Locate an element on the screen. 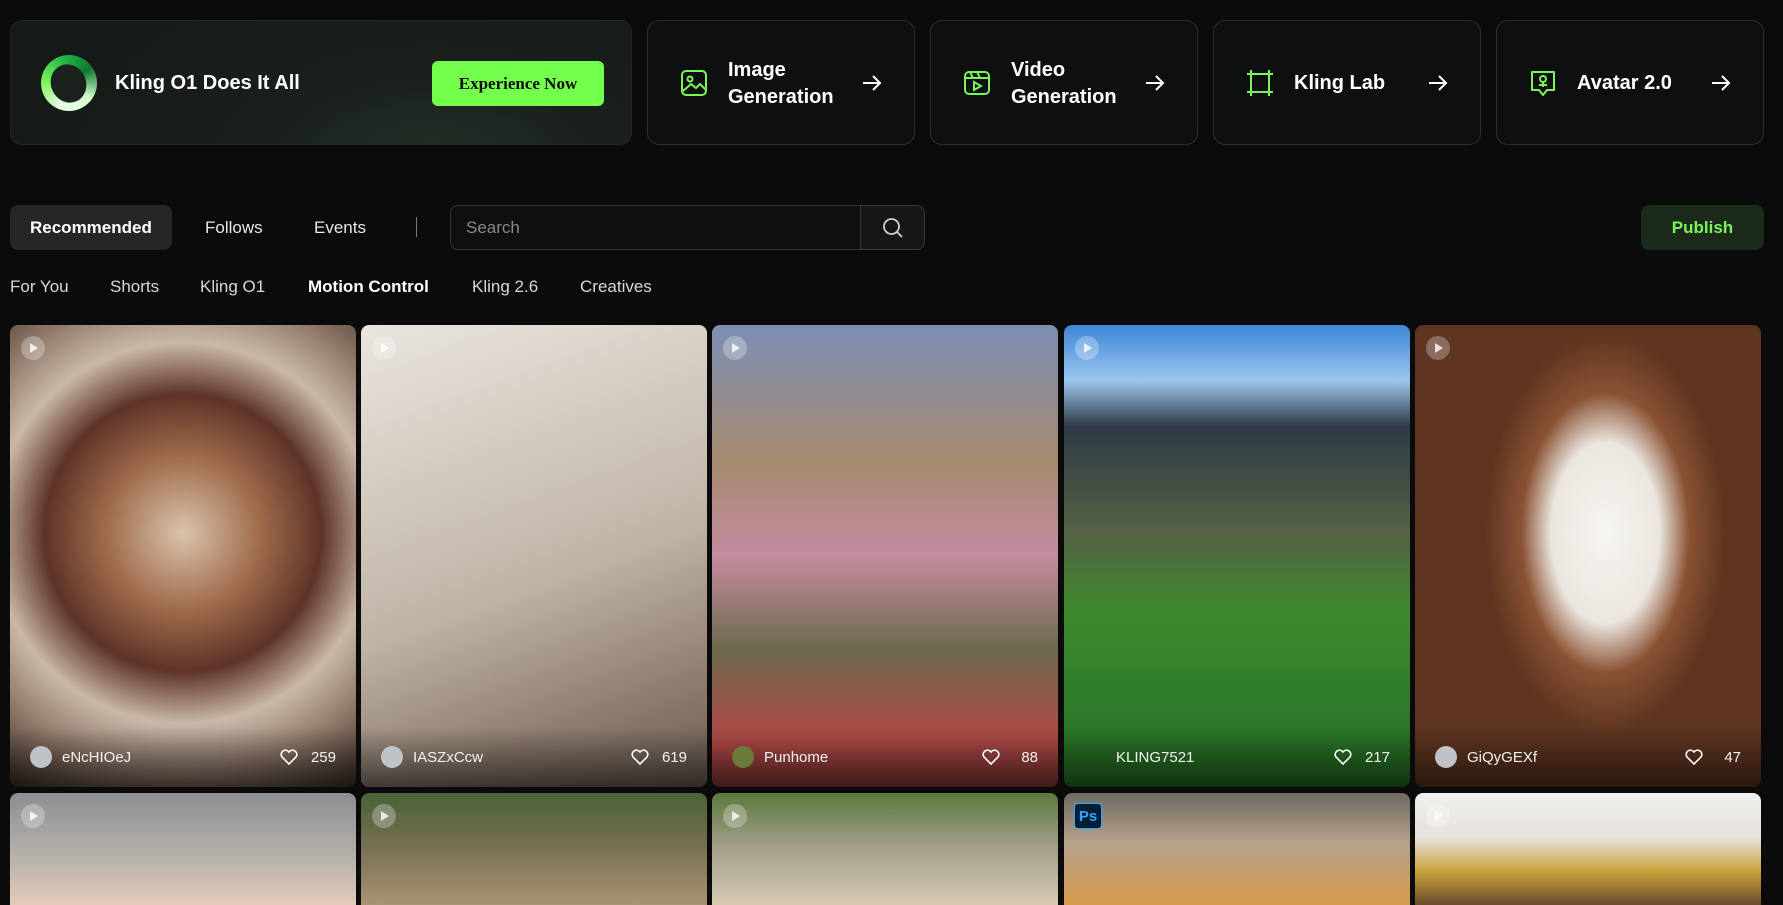  card-label: Avatar 2.0 is located at coordinates (1624, 83).